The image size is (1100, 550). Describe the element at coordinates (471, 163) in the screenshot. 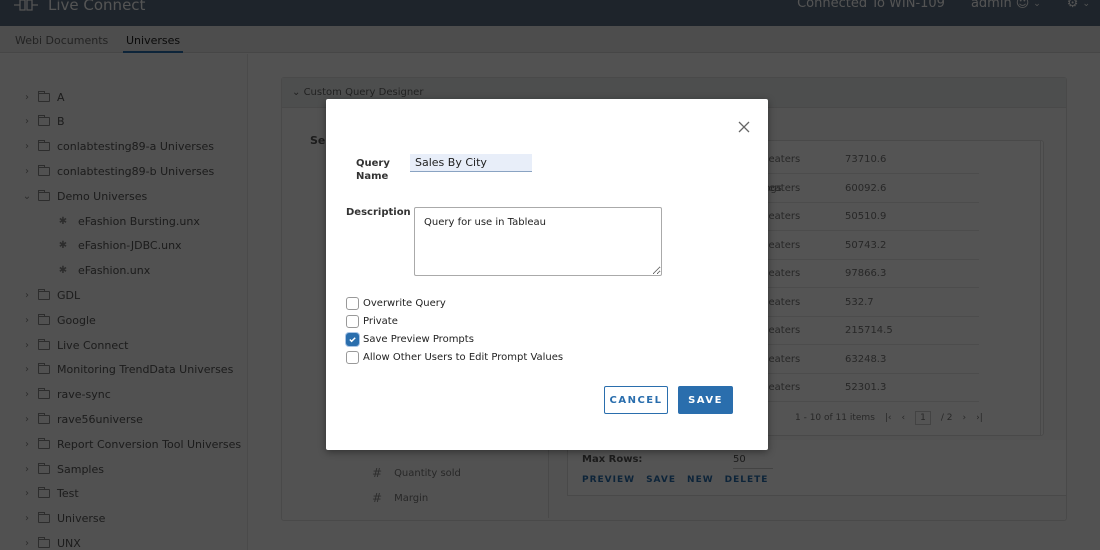

I see `query-name-input` at that location.